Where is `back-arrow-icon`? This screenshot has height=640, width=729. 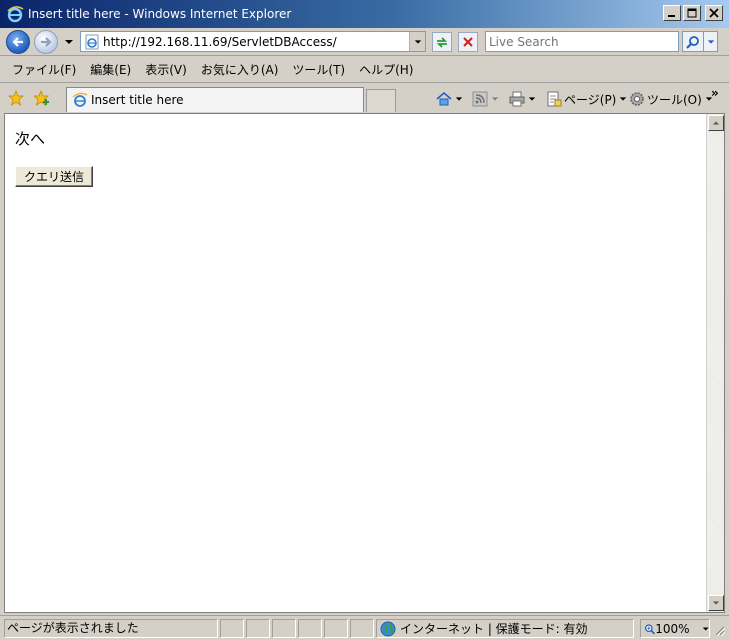
back-arrow-icon is located at coordinates (17, 42).